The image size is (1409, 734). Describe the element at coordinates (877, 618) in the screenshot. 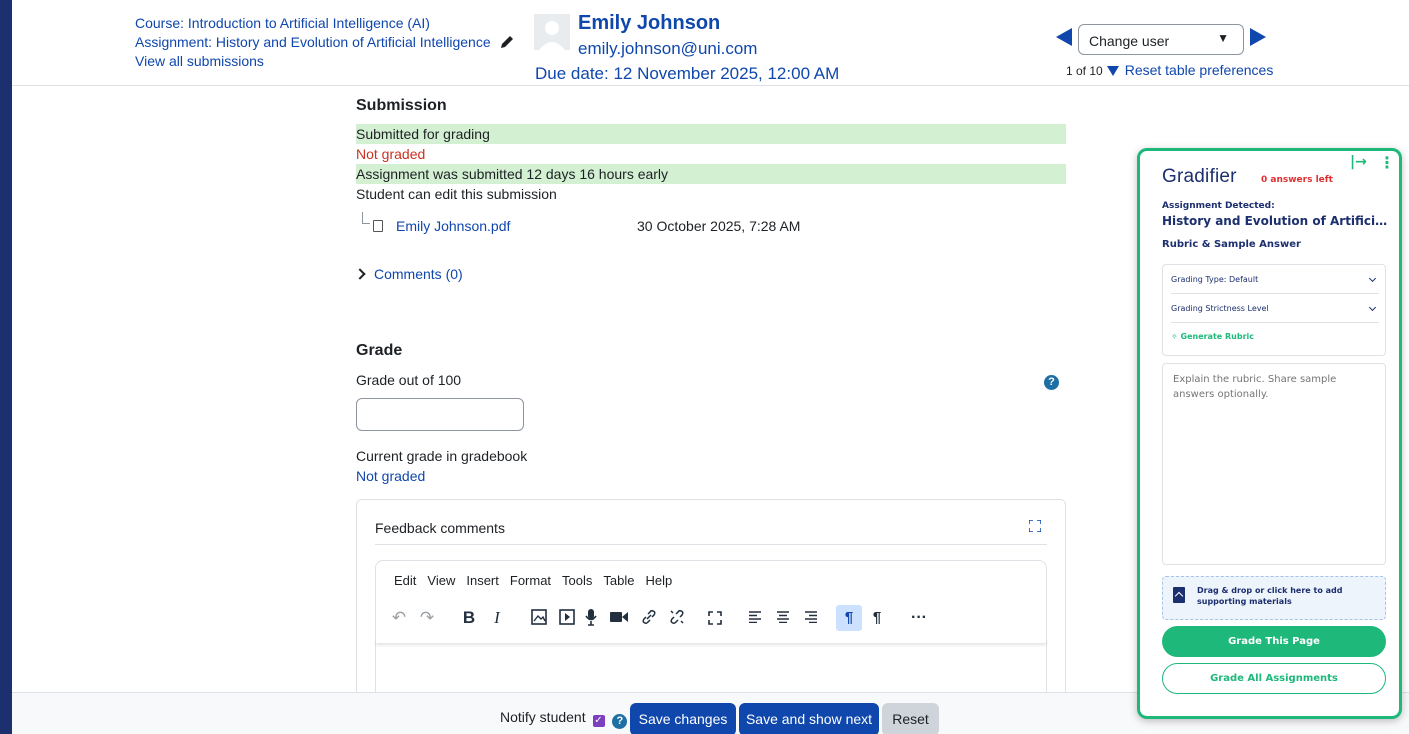

I see `rtl-direction-icon: ¶` at that location.